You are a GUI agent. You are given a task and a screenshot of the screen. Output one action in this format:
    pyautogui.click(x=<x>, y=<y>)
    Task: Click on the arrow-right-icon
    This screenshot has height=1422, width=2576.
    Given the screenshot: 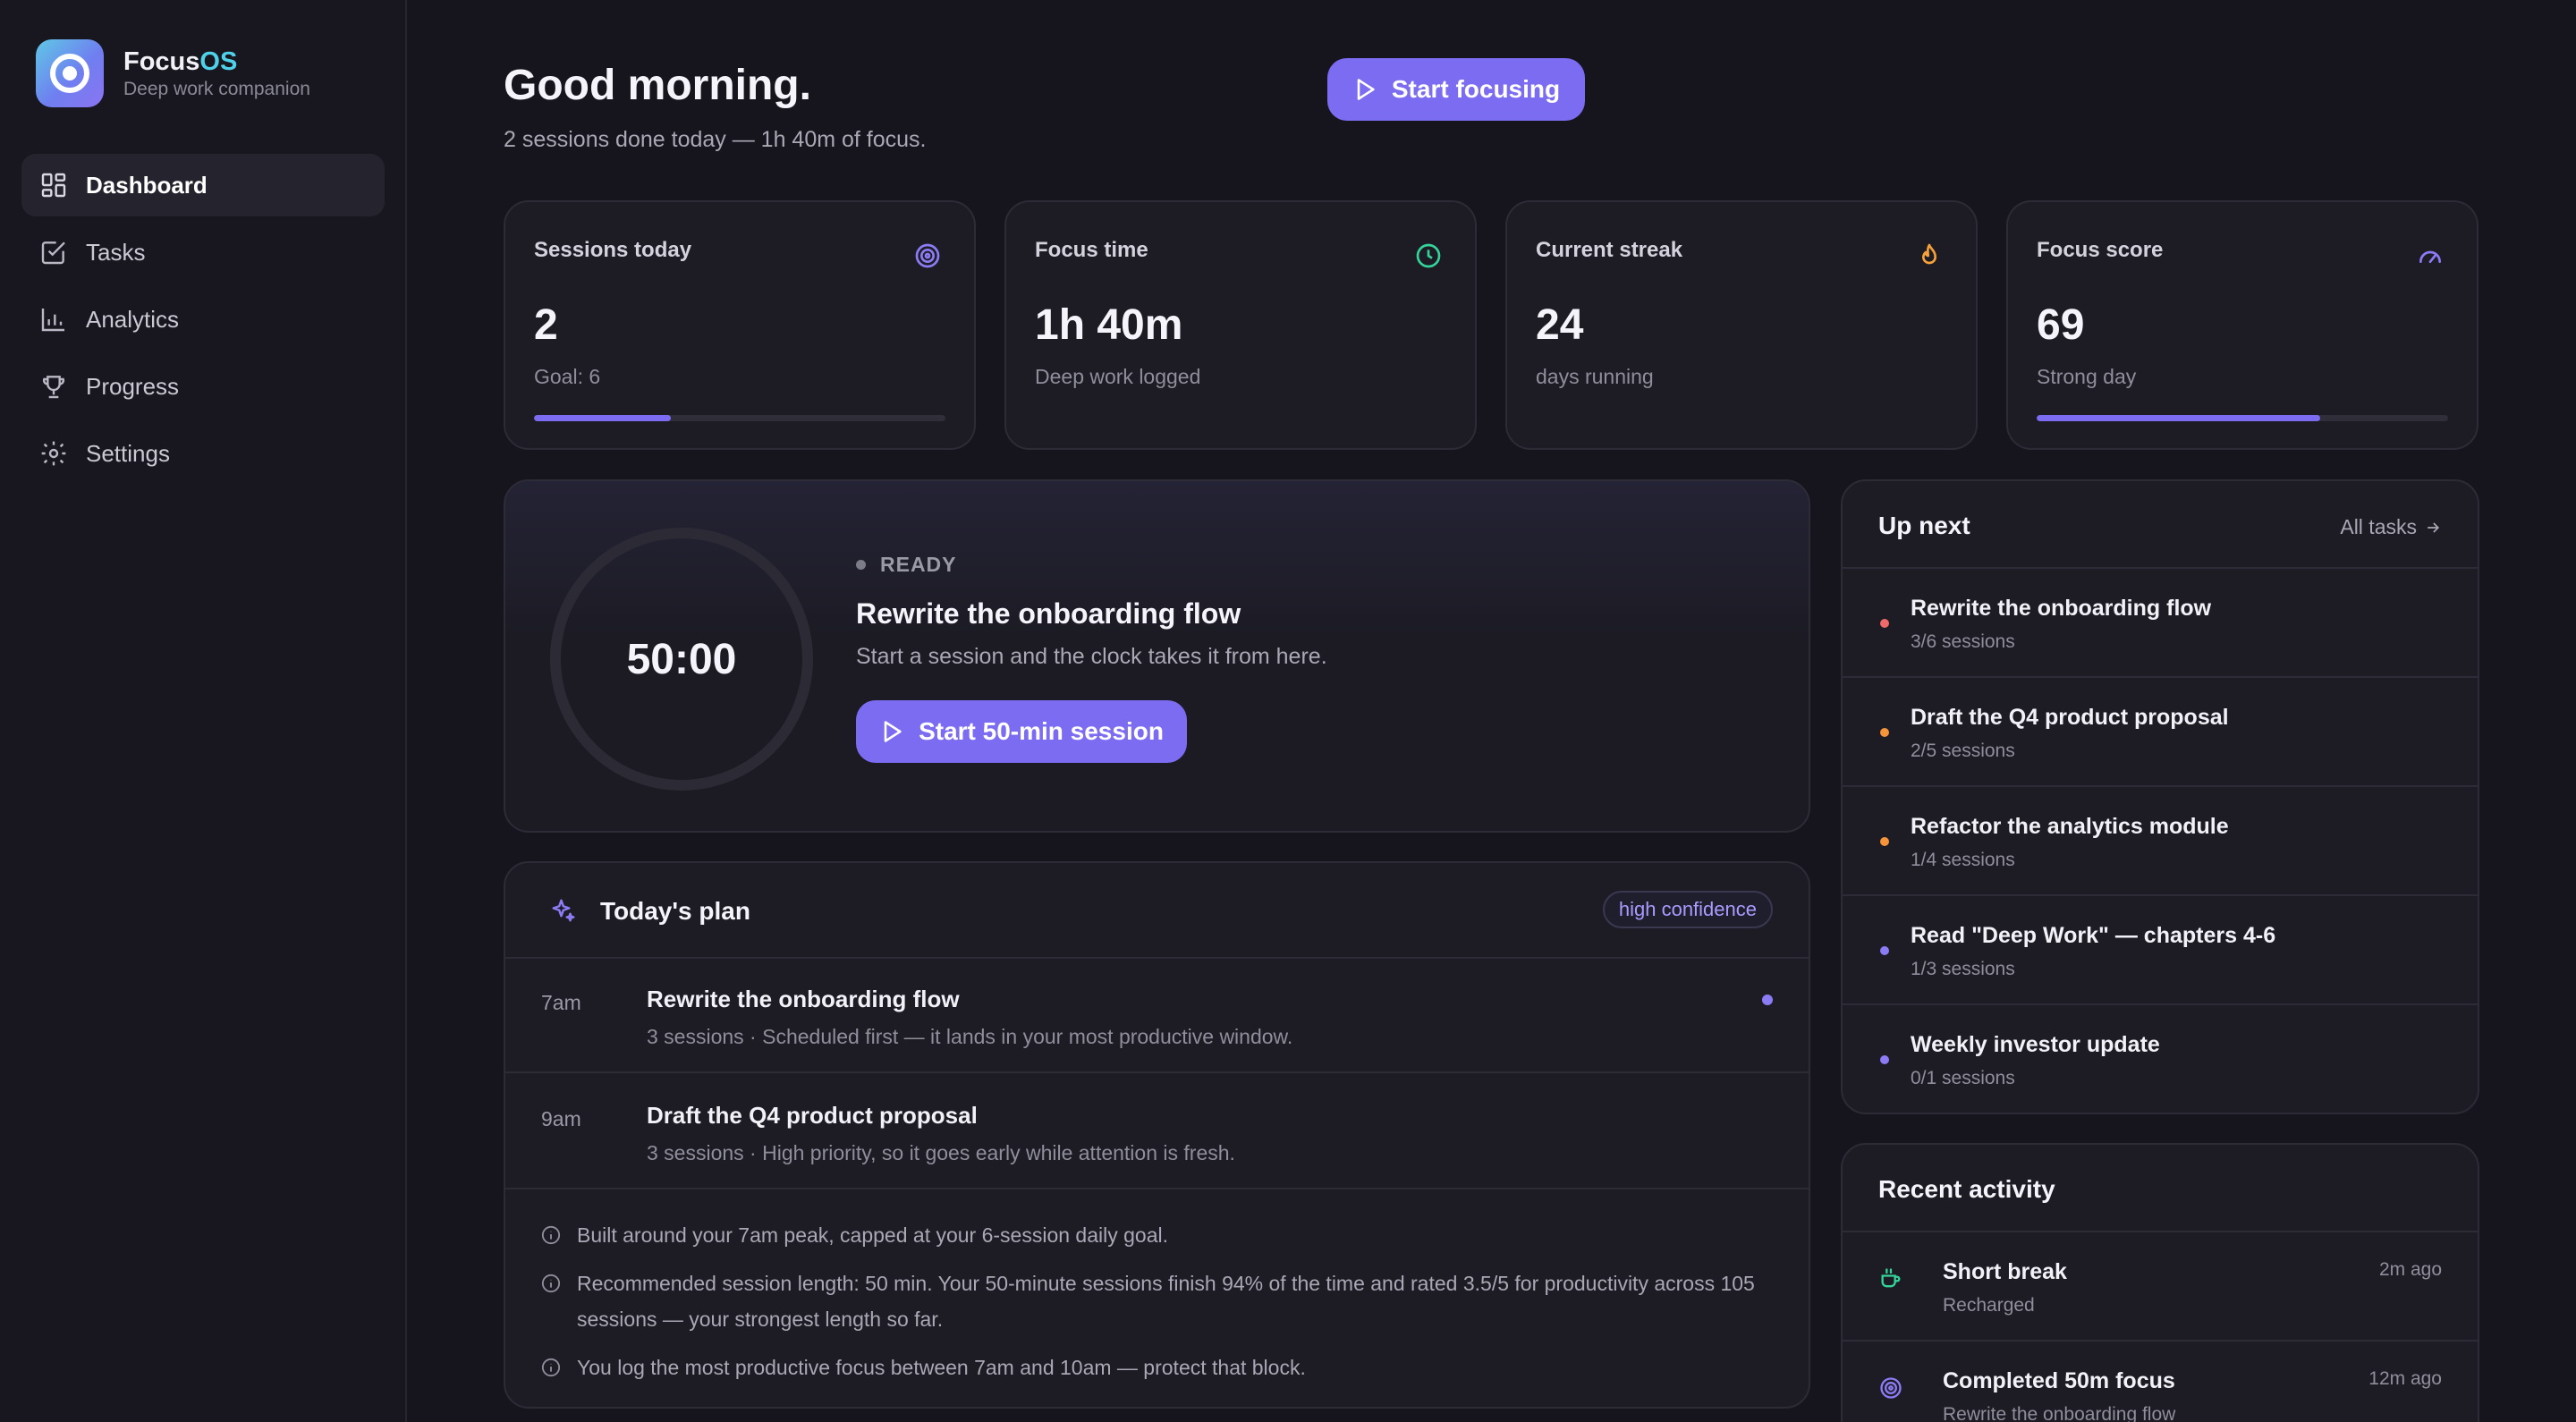 What is the action you would take?
    pyautogui.click(x=2434, y=527)
    